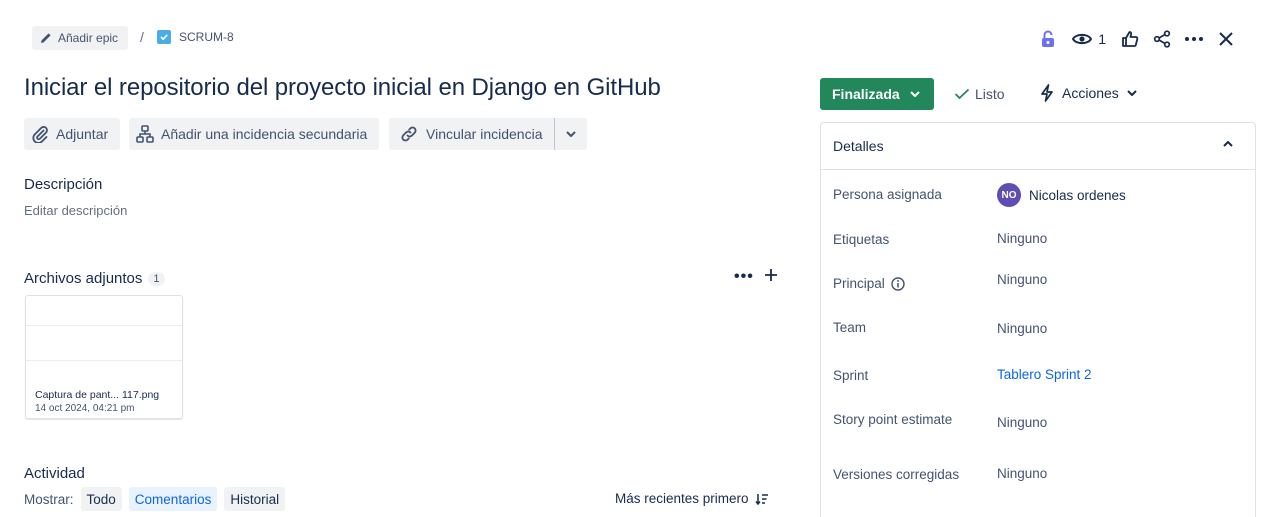 The image size is (1280, 517). I want to click on parent-label: Principal, so click(859, 283).